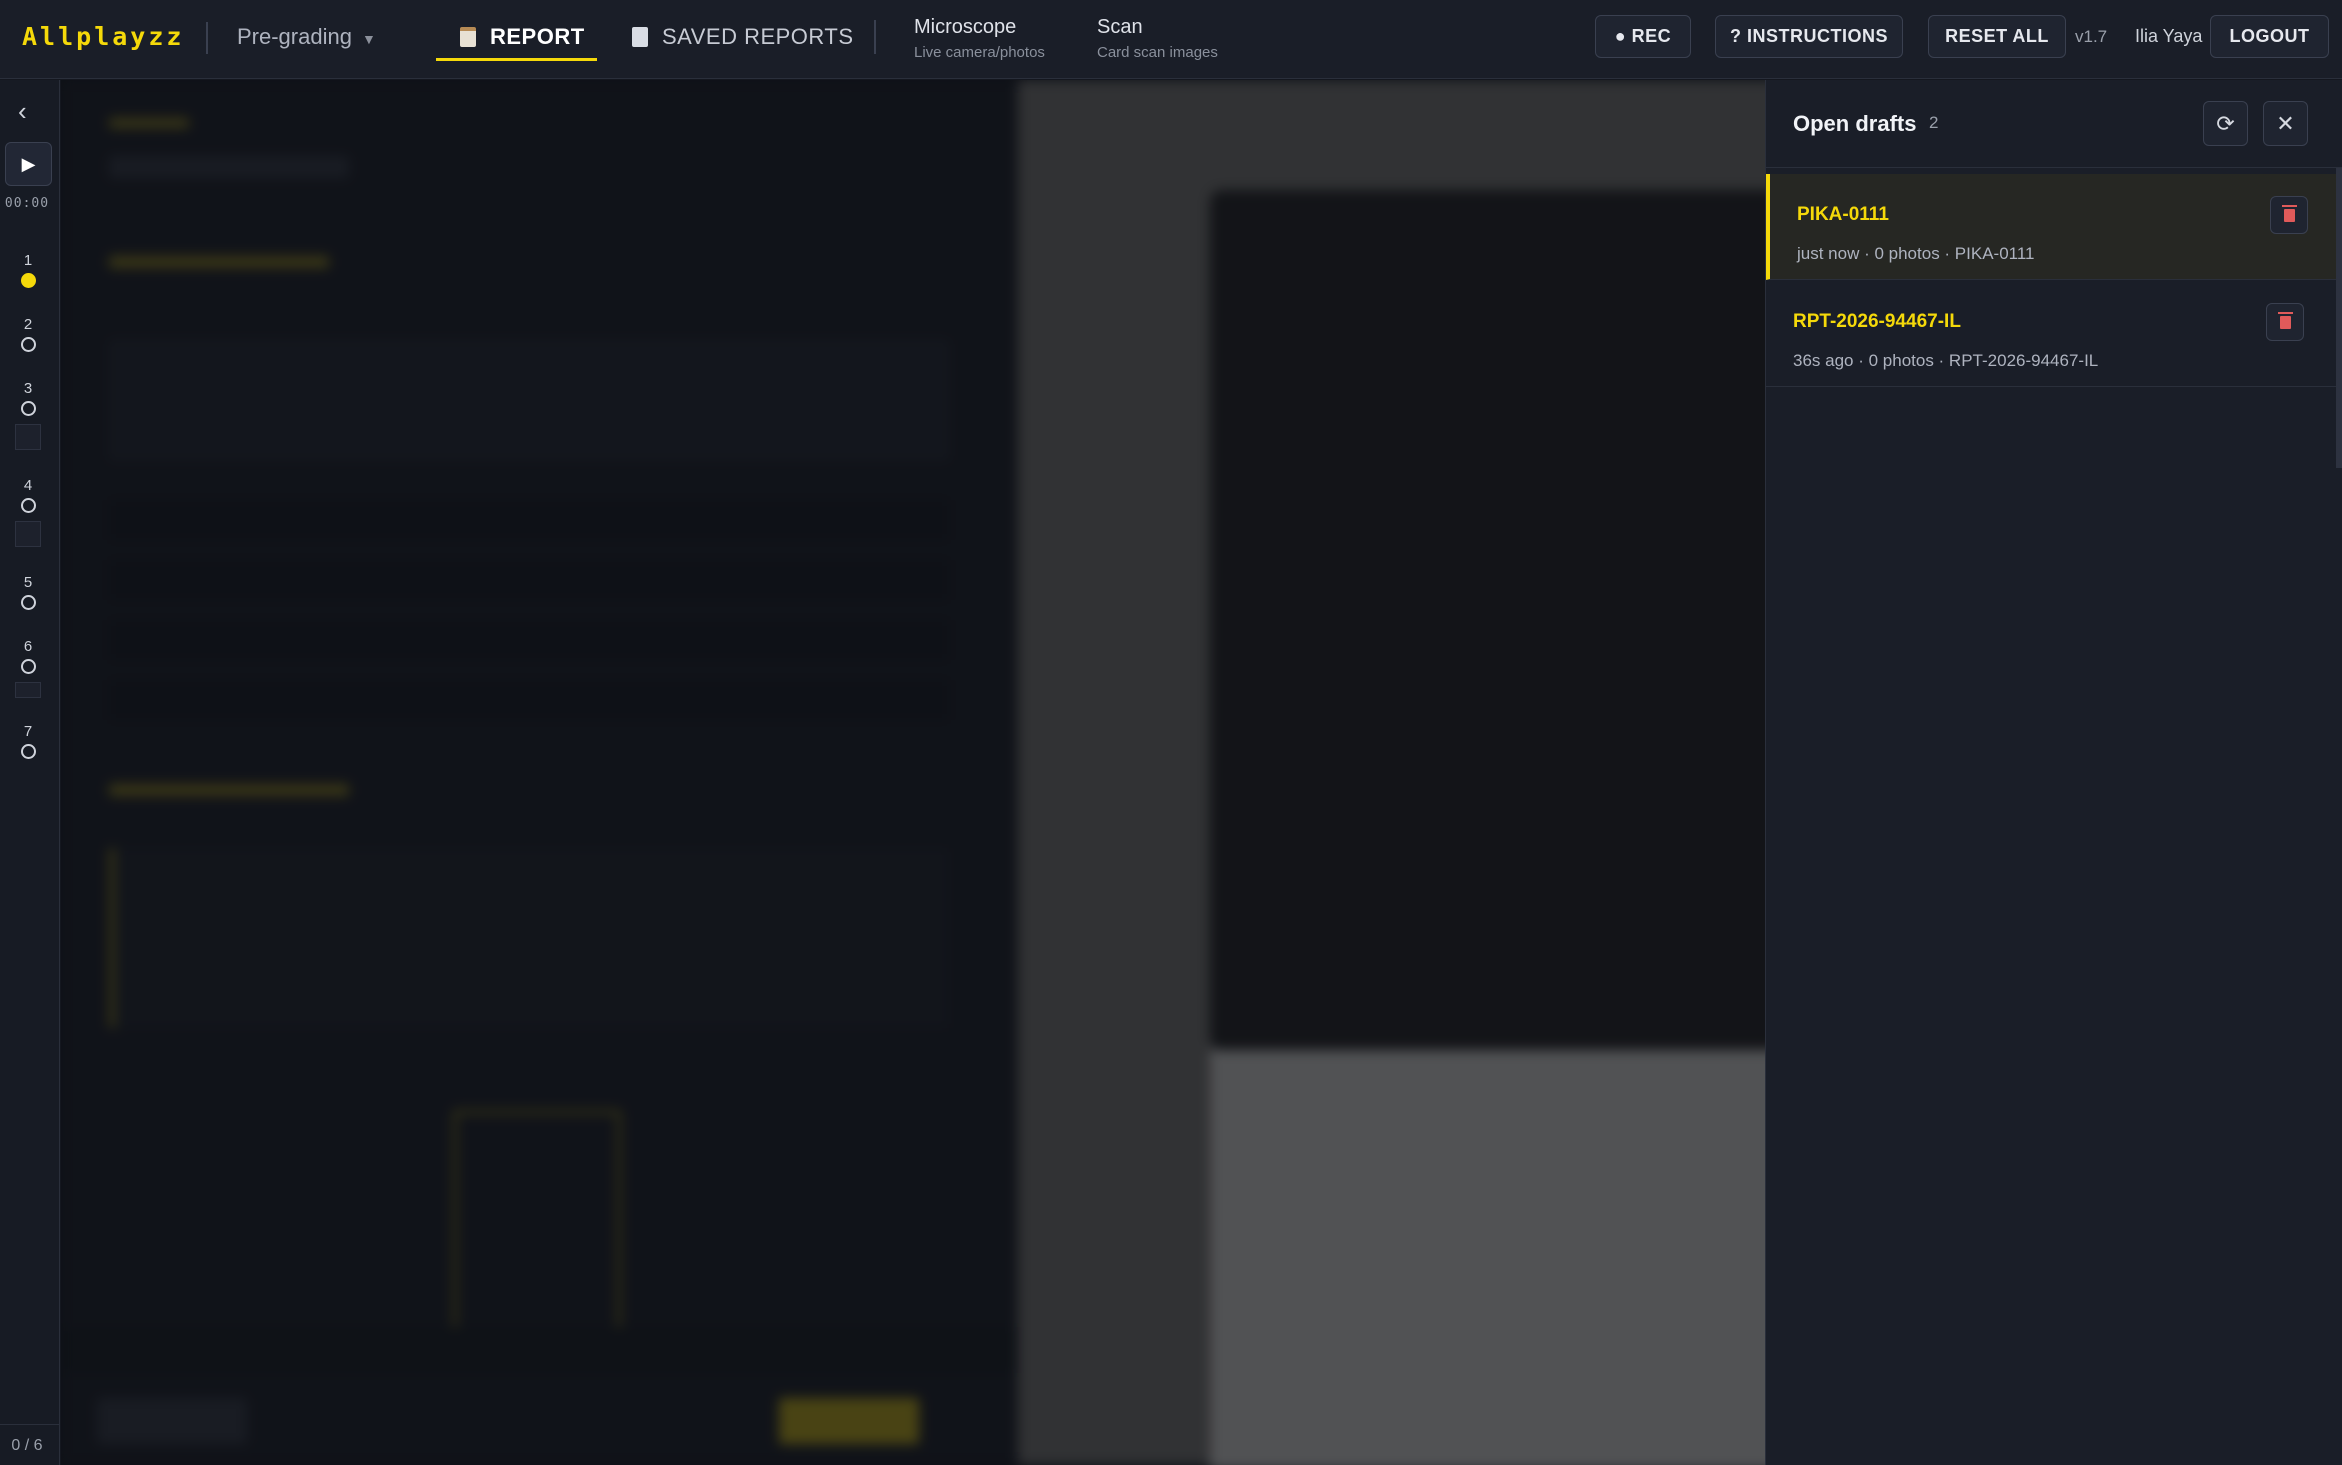 This screenshot has height=1465, width=2342. What do you see at coordinates (537, 36) in the screenshot?
I see `tab-report-label: REPORT` at bounding box center [537, 36].